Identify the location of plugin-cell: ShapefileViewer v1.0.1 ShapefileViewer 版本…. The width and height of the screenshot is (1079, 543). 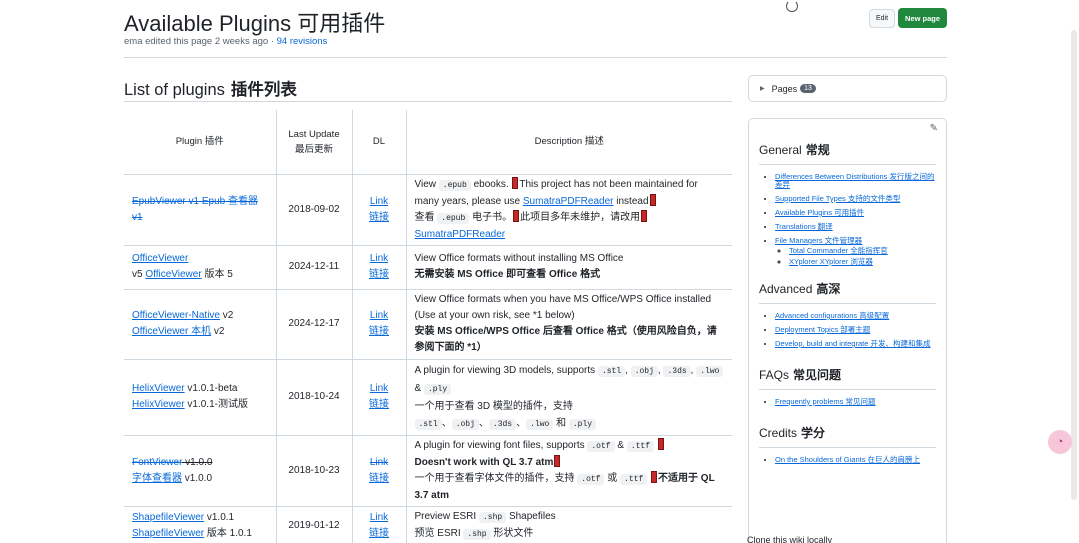
(200, 524).